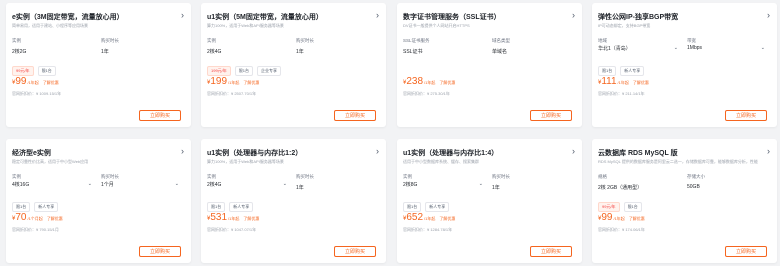 The width and height of the screenshot is (780, 266). I want to click on field-label-bandwidth: 带宽, so click(691, 40).